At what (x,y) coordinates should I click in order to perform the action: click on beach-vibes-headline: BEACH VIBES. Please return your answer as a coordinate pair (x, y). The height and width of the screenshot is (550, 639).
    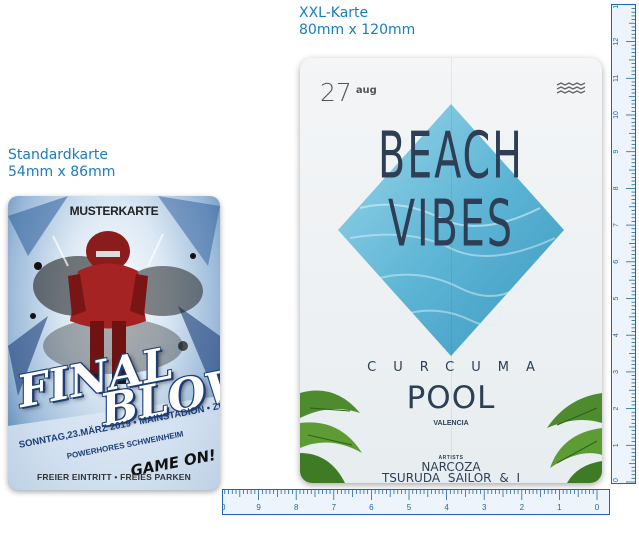
    Looking at the image, I should click on (451, 190).